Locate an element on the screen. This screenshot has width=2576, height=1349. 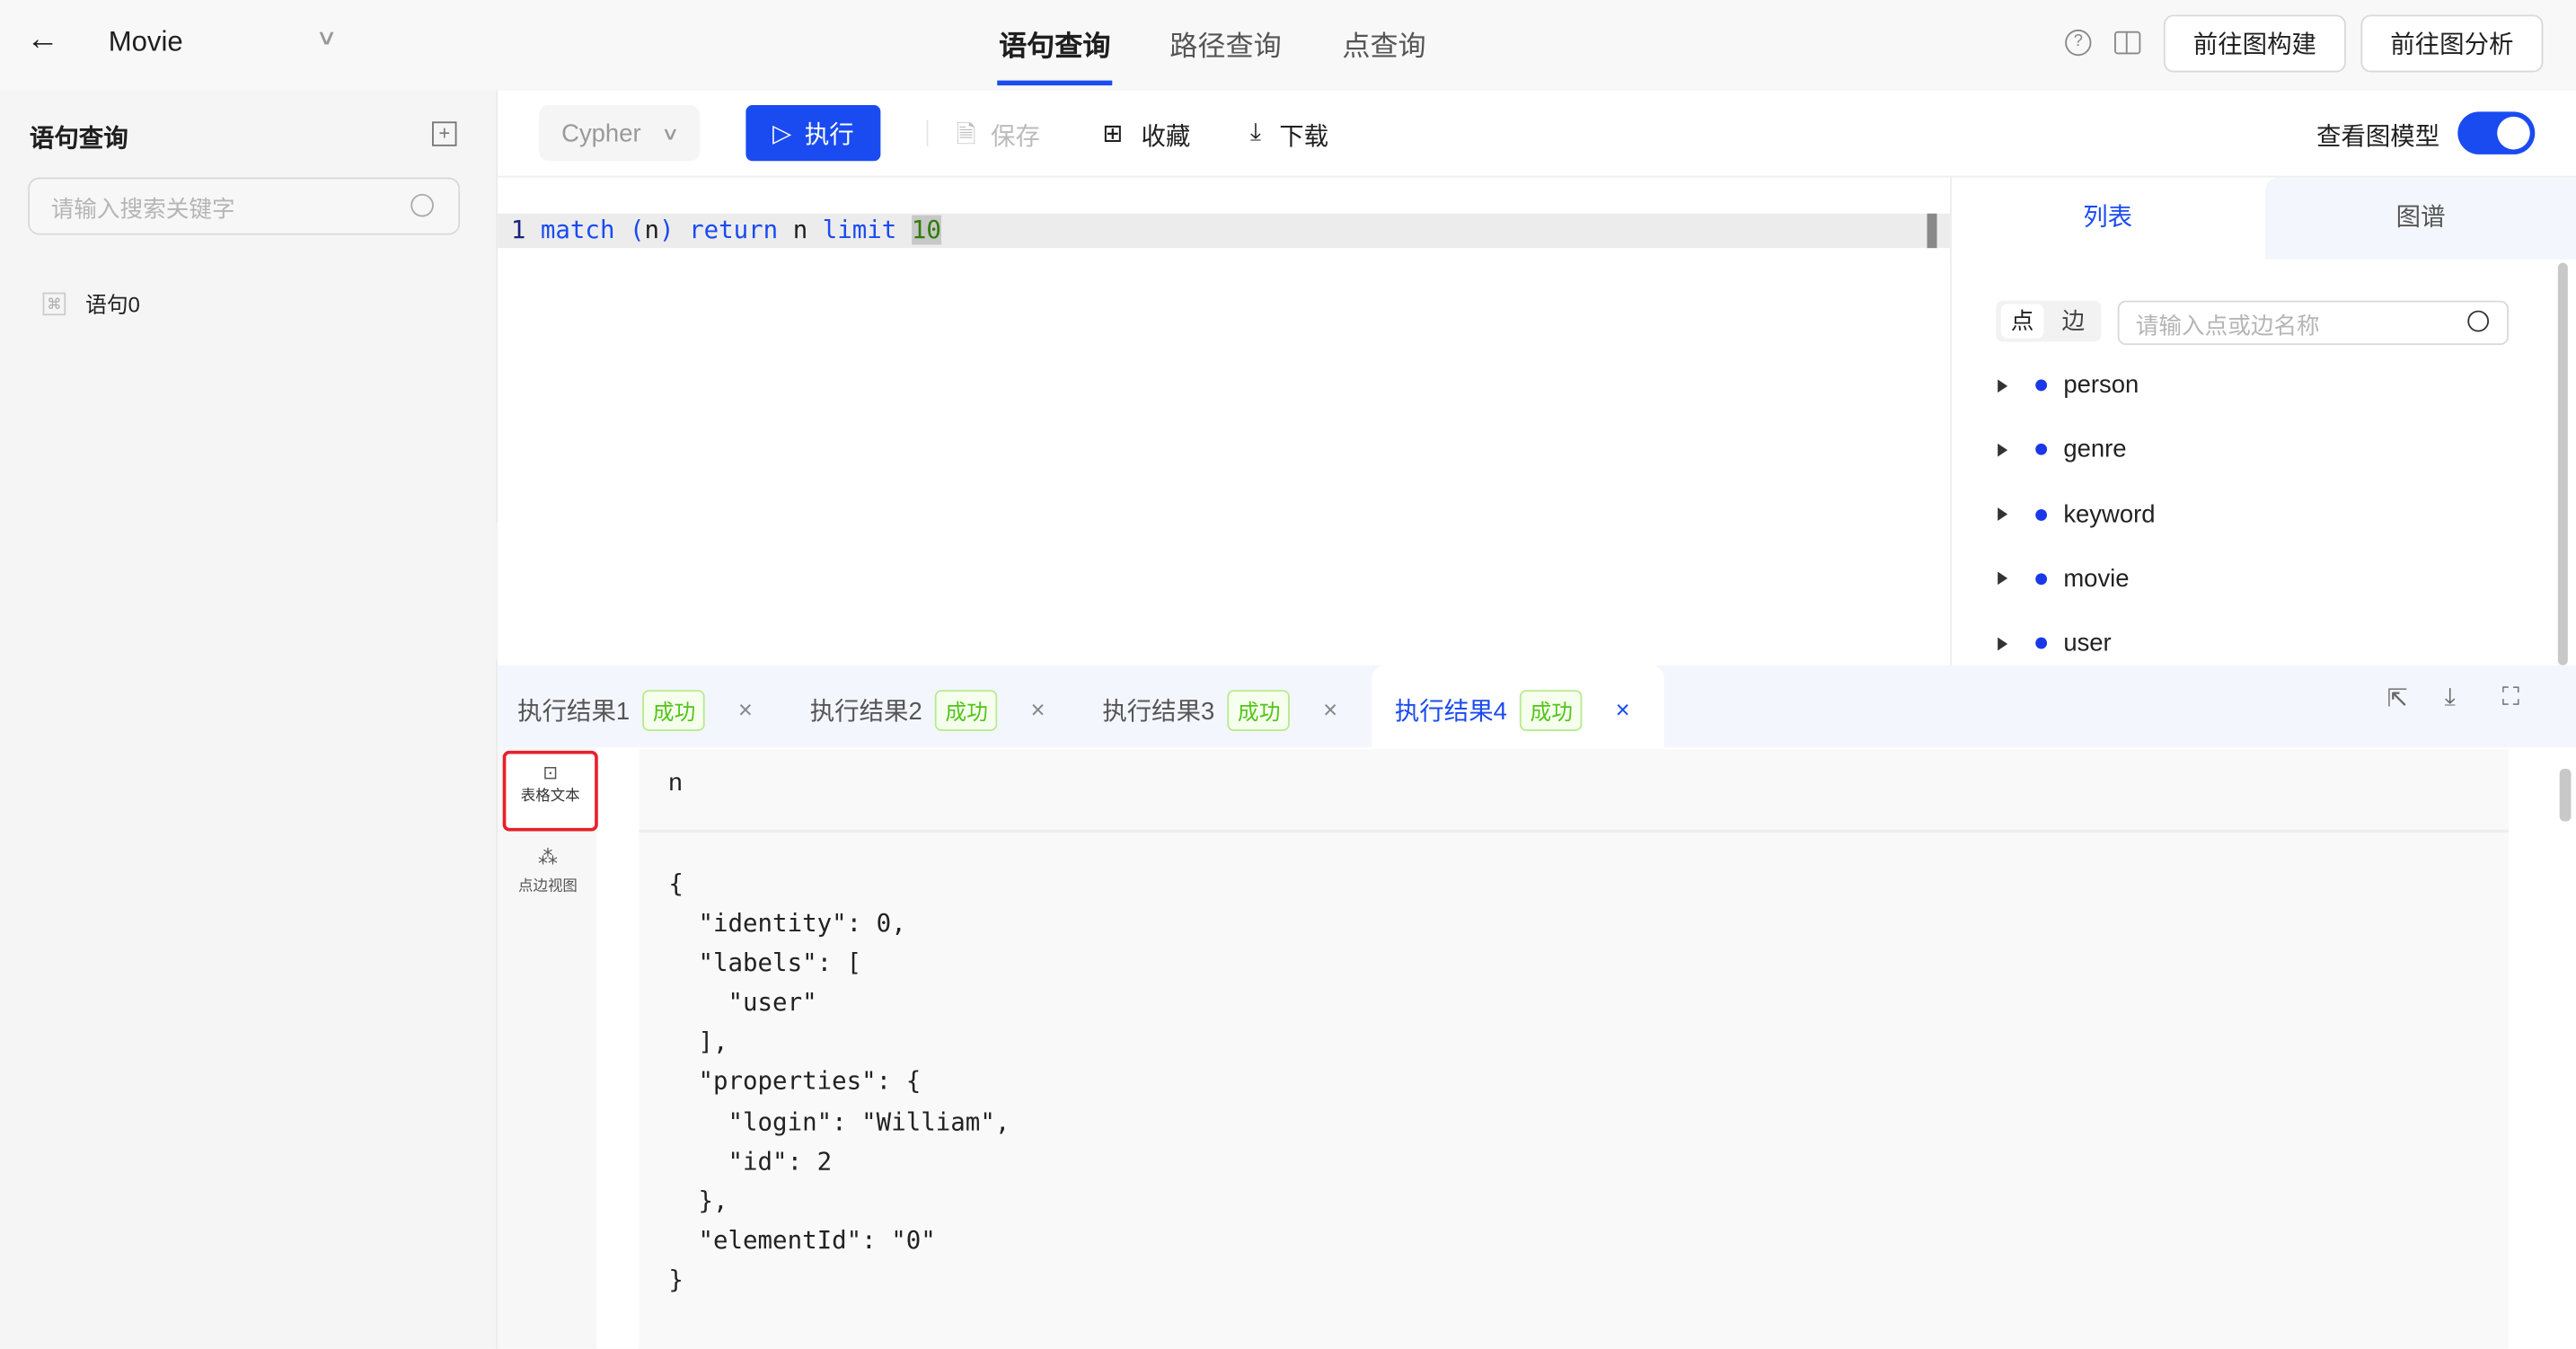
grid-icon: ⊞ is located at coordinates (1113, 134).